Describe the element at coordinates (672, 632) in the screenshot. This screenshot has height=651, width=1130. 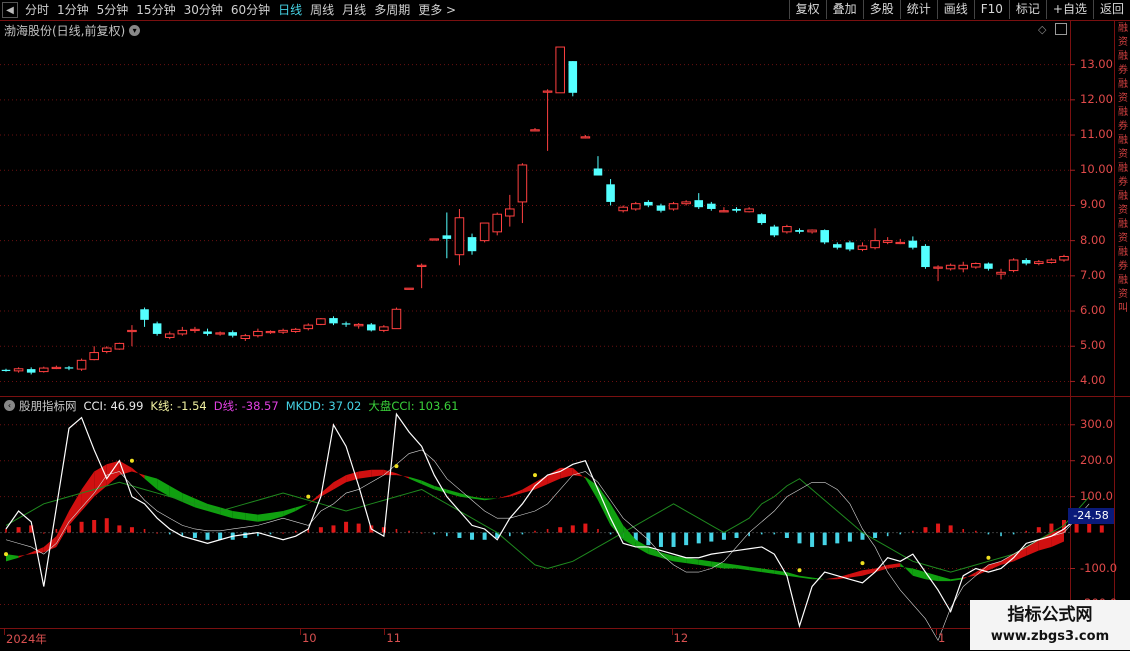
I see `date-tick` at that location.